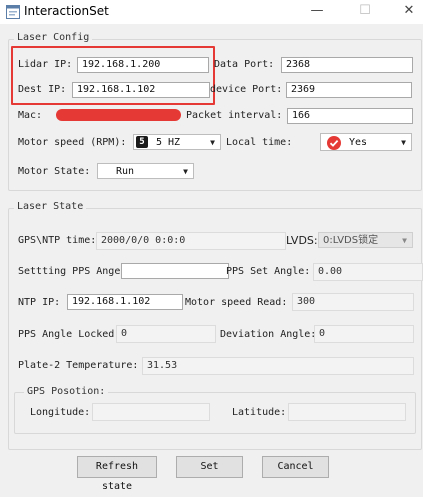 The height and width of the screenshot is (497, 423). What do you see at coordinates (142, 142) in the screenshot?
I see `speed-badge-icon: 5` at bounding box center [142, 142].